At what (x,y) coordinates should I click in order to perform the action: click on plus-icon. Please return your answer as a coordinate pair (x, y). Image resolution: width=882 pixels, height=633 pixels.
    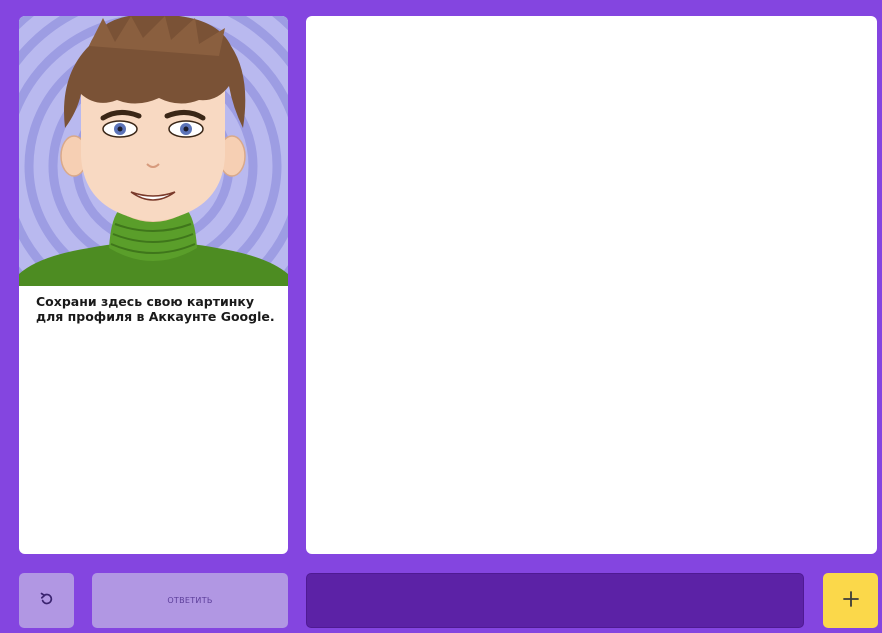
    Looking at the image, I should click on (851, 601).